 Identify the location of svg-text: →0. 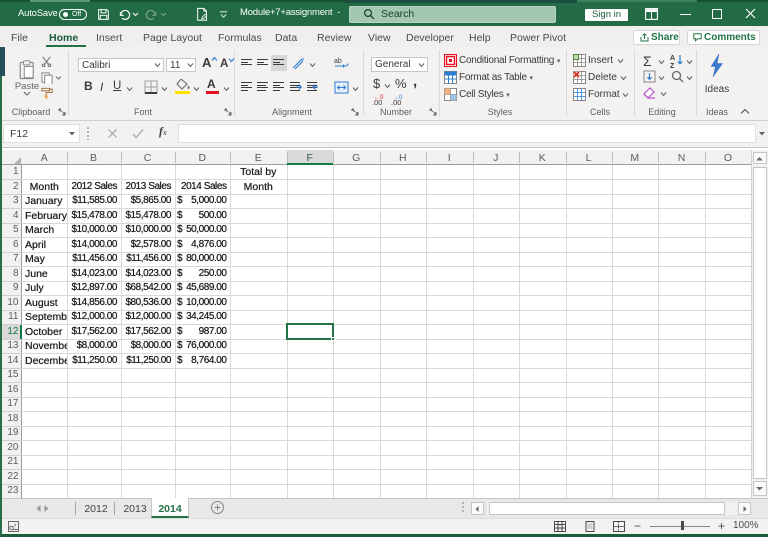
(398, 98).